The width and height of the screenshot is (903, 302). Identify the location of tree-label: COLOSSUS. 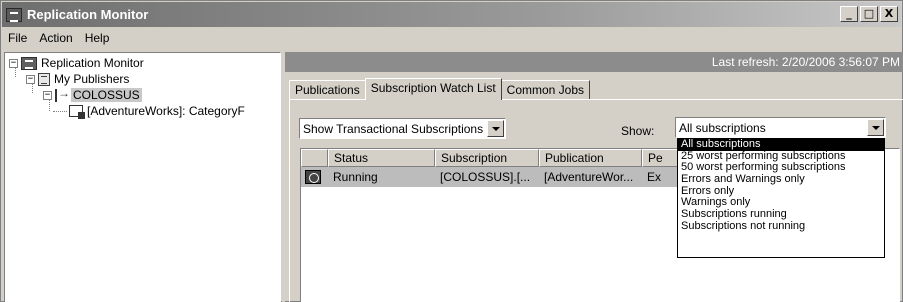
(106, 95).